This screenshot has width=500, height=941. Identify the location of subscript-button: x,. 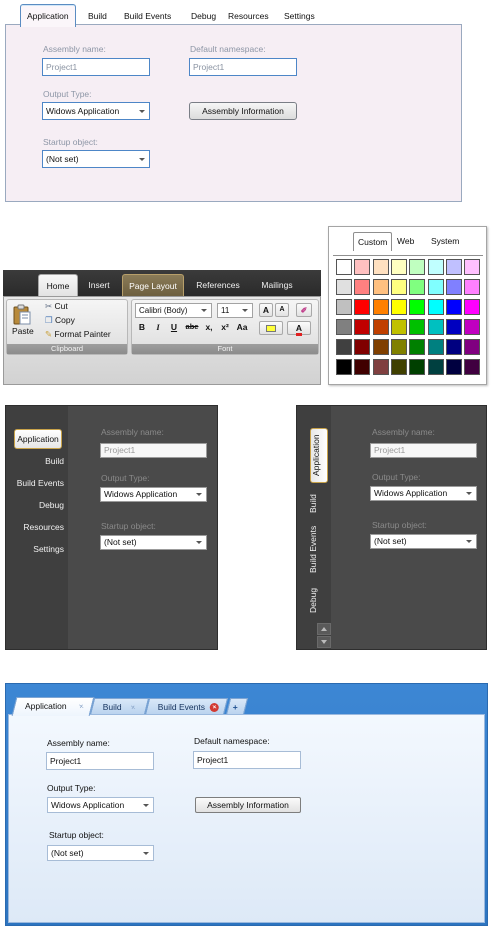
(209, 328).